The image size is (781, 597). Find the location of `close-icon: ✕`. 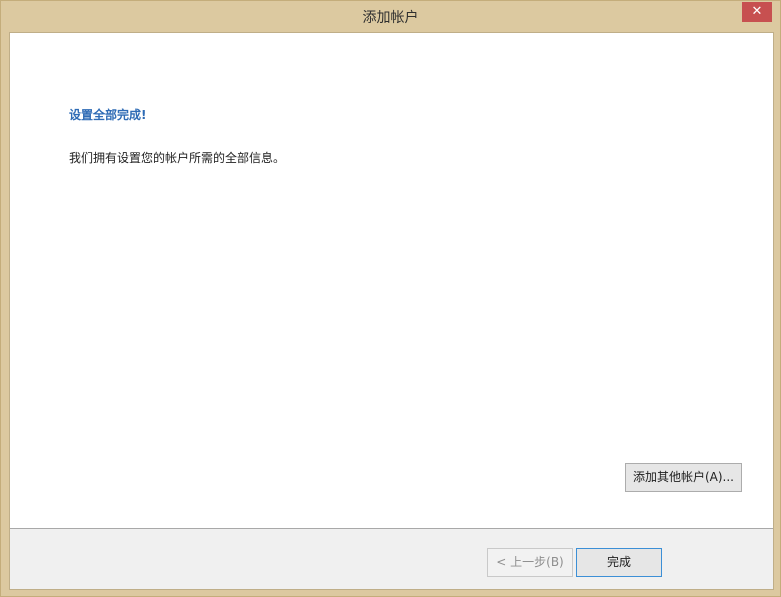

close-icon: ✕ is located at coordinates (757, 11).